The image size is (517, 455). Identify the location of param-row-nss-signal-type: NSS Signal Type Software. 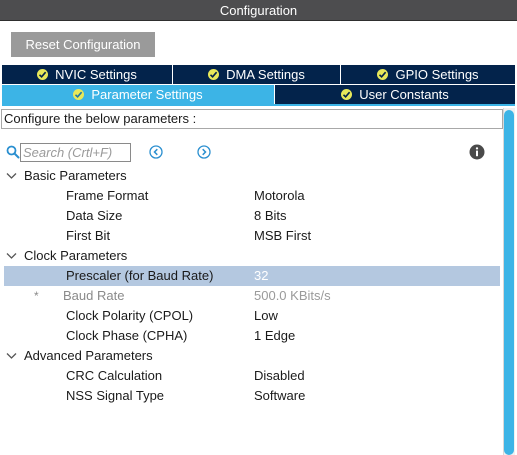
(251, 396).